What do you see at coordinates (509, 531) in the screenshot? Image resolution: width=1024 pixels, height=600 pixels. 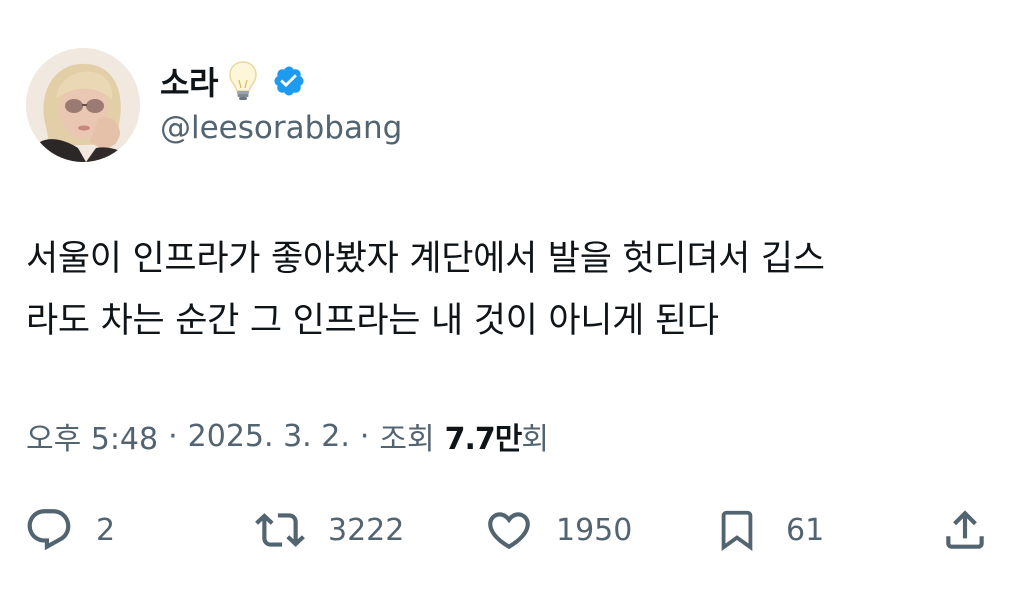 I see `heart-icon` at bounding box center [509, 531].